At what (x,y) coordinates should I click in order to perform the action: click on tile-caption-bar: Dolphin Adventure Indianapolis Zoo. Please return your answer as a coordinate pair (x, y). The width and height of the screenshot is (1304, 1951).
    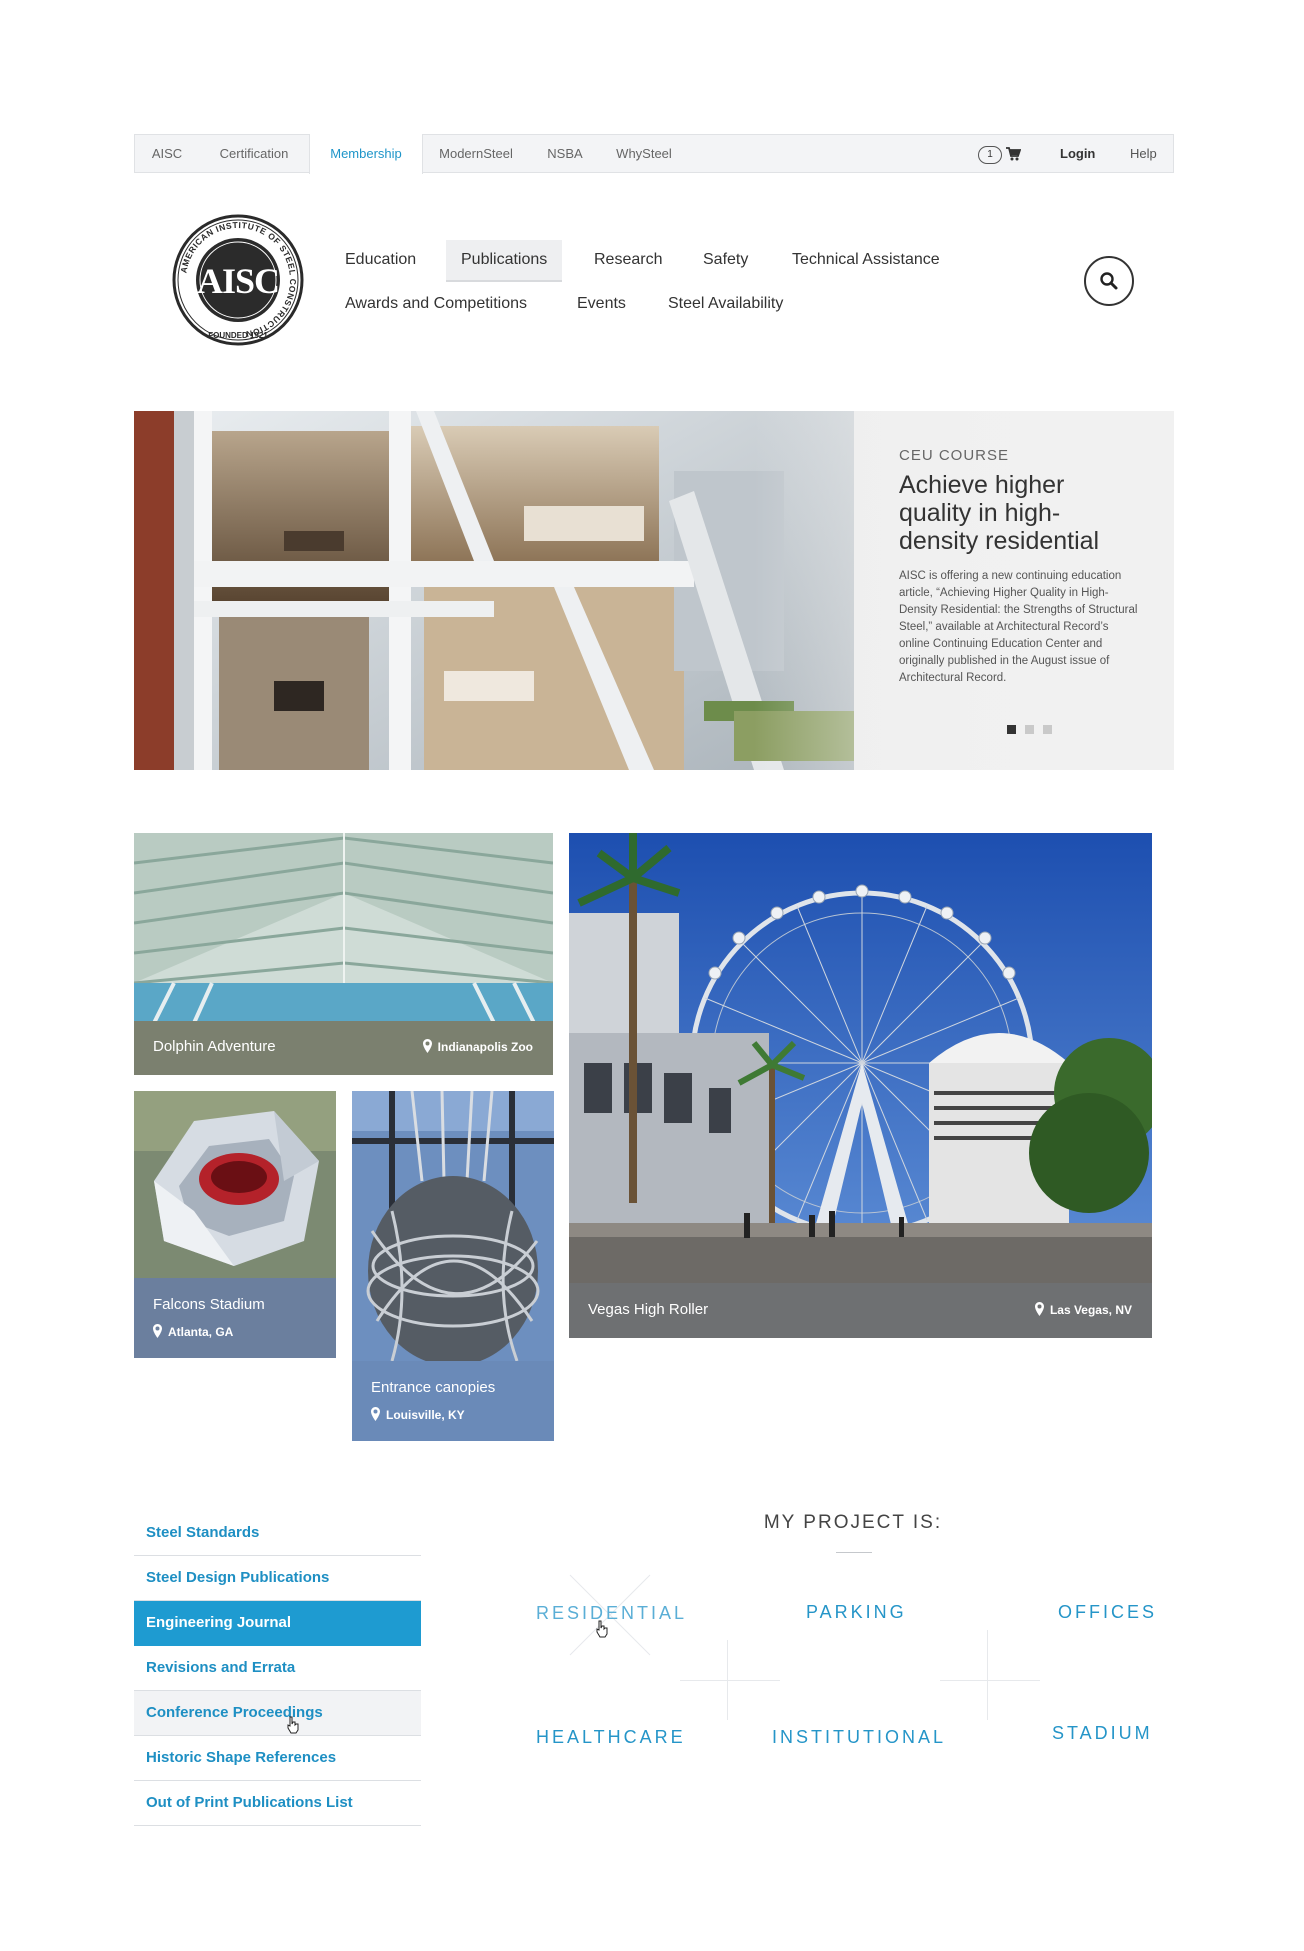
    Looking at the image, I should click on (343, 1048).